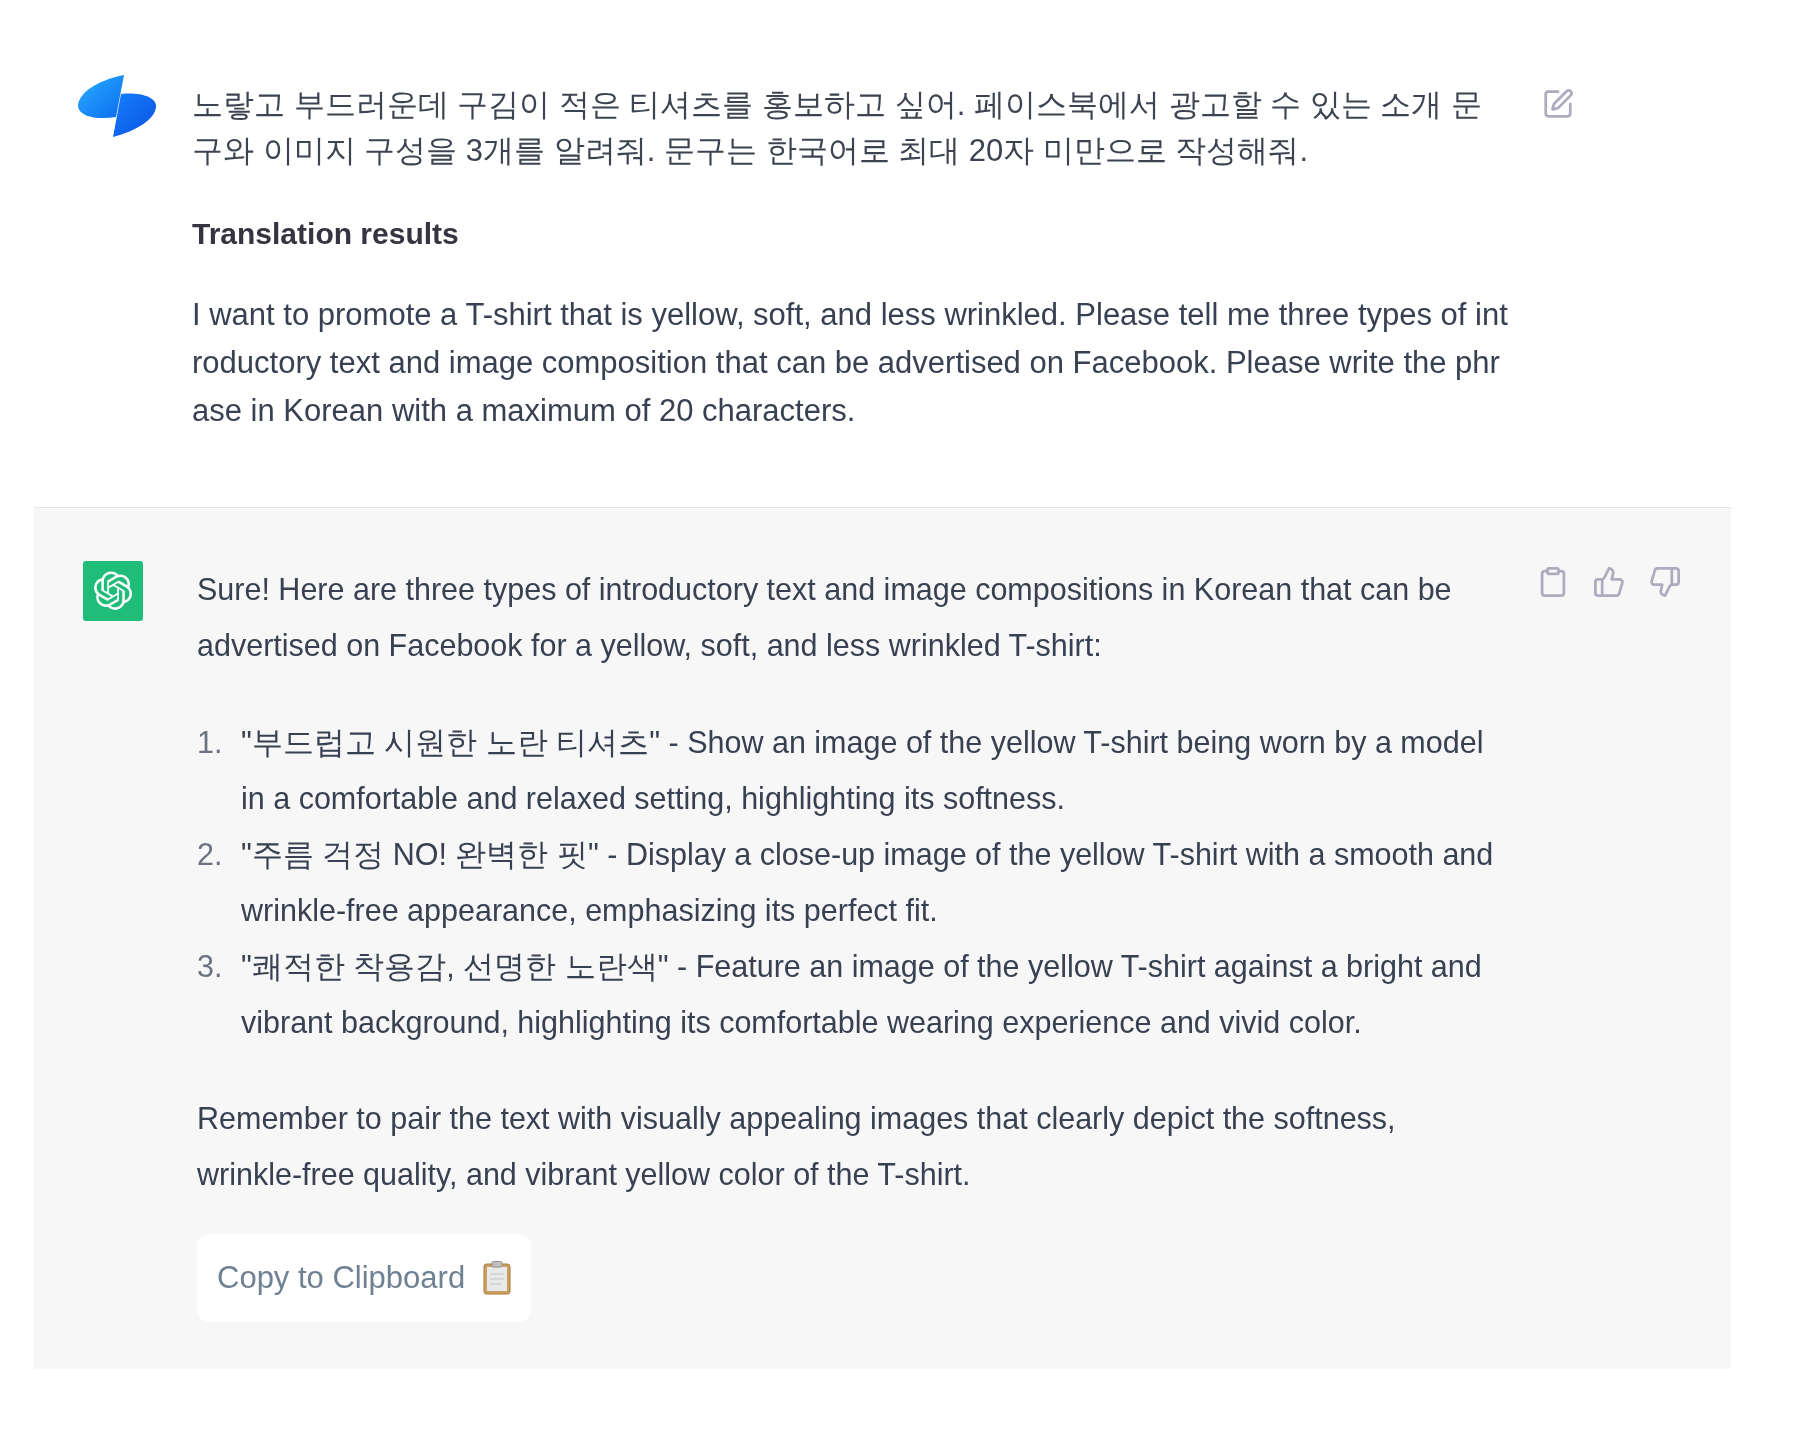 This screenshot has height=1447, width=1800. What do you see at coordinates (862, 995) in the screenshot?
I see `list-item-text: "쾌적한 착용감, 선명한 노란색" - Feature an image of the yellow T-shirt against a bright and vibrant background, highlighting its comfortable wearing experience and vivid color.` at bounding box center [862, 995].